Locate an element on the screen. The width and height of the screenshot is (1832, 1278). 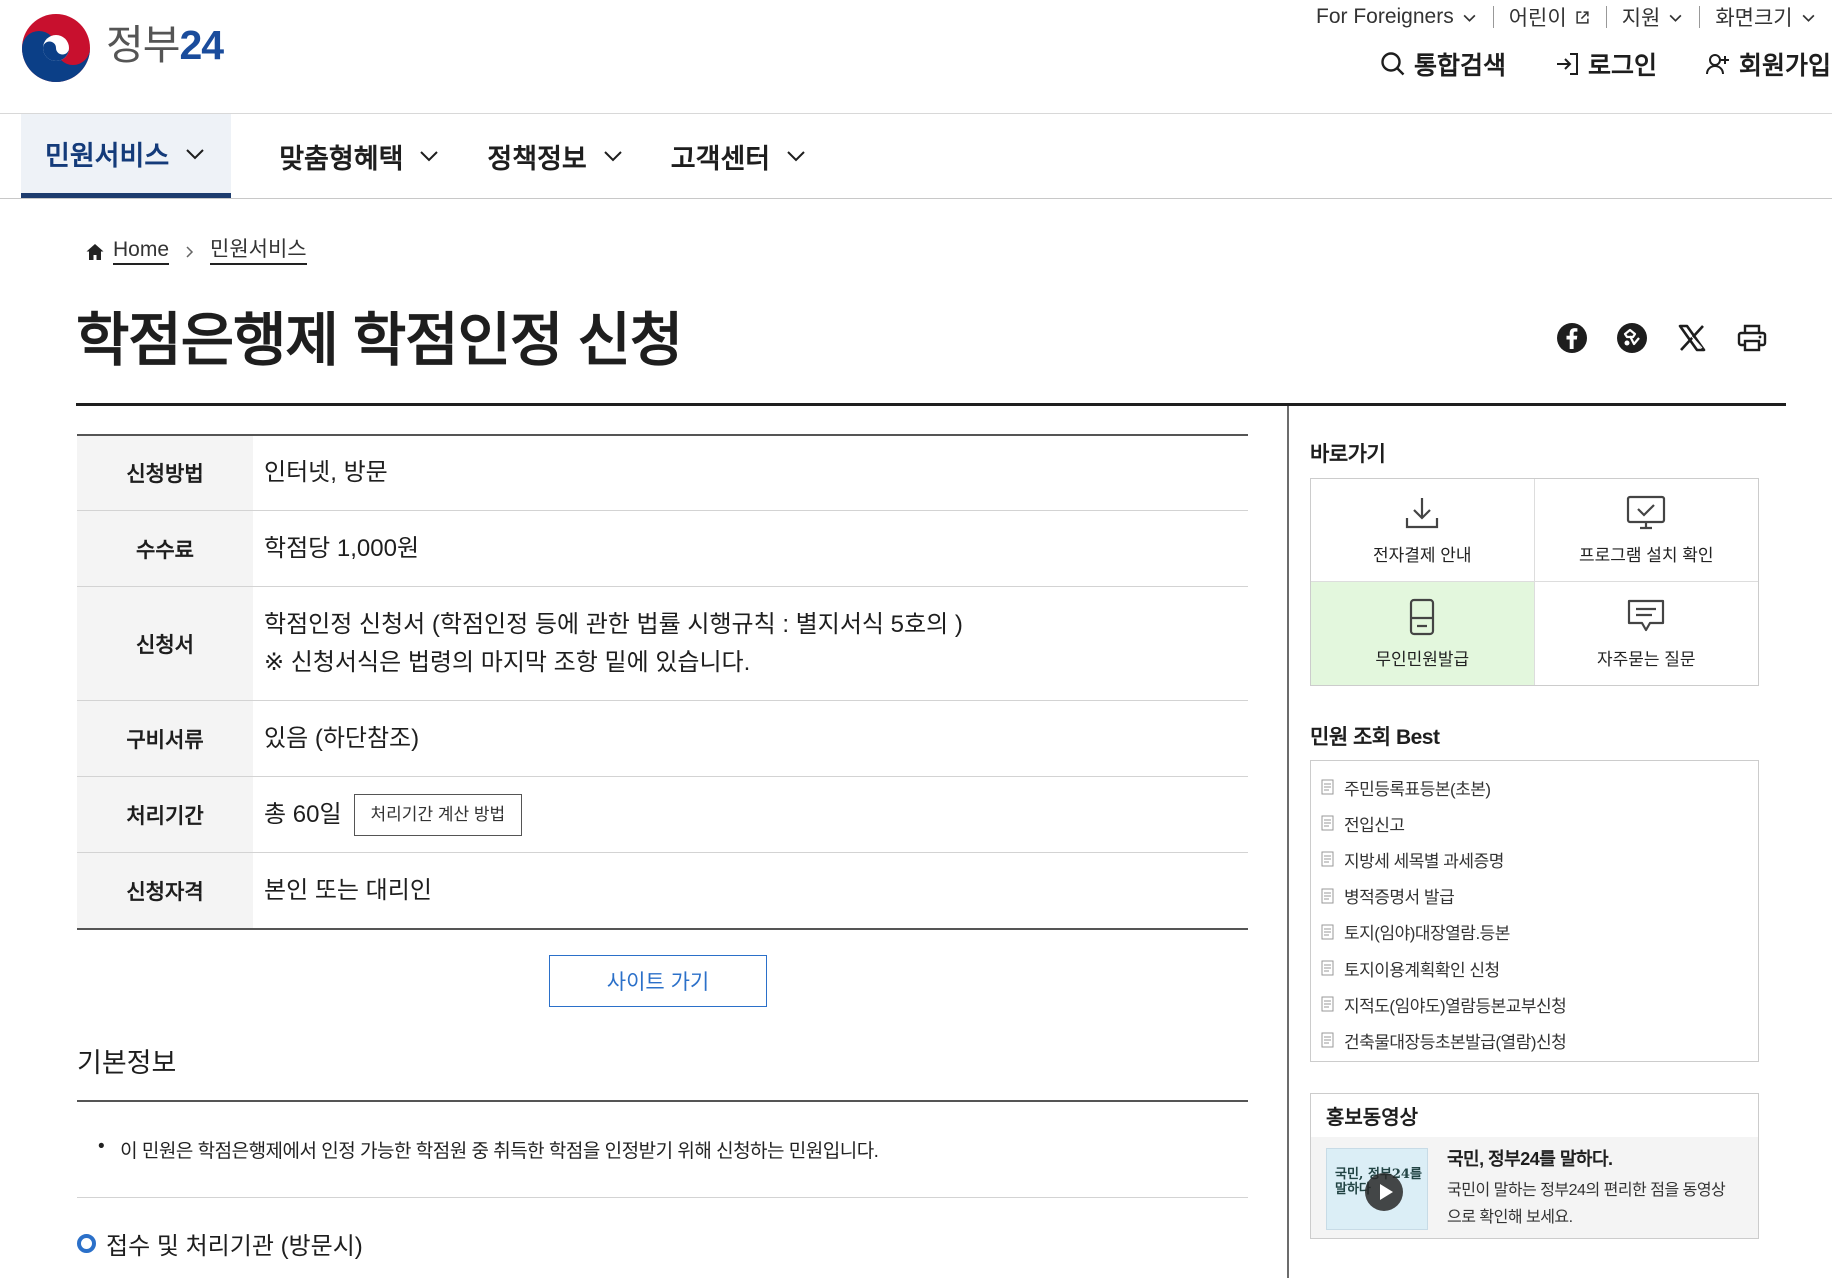
nav-civil-services-label: 민원서비스 is located at coordinates (107, 156).